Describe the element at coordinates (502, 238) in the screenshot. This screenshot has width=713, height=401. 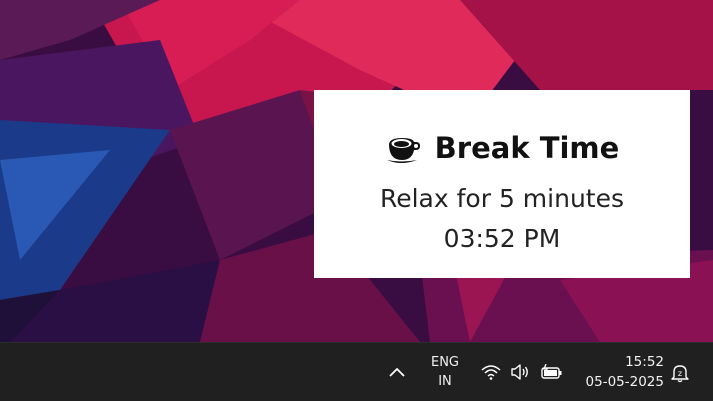
I see `notification-time: 03:52 PM` at that location.